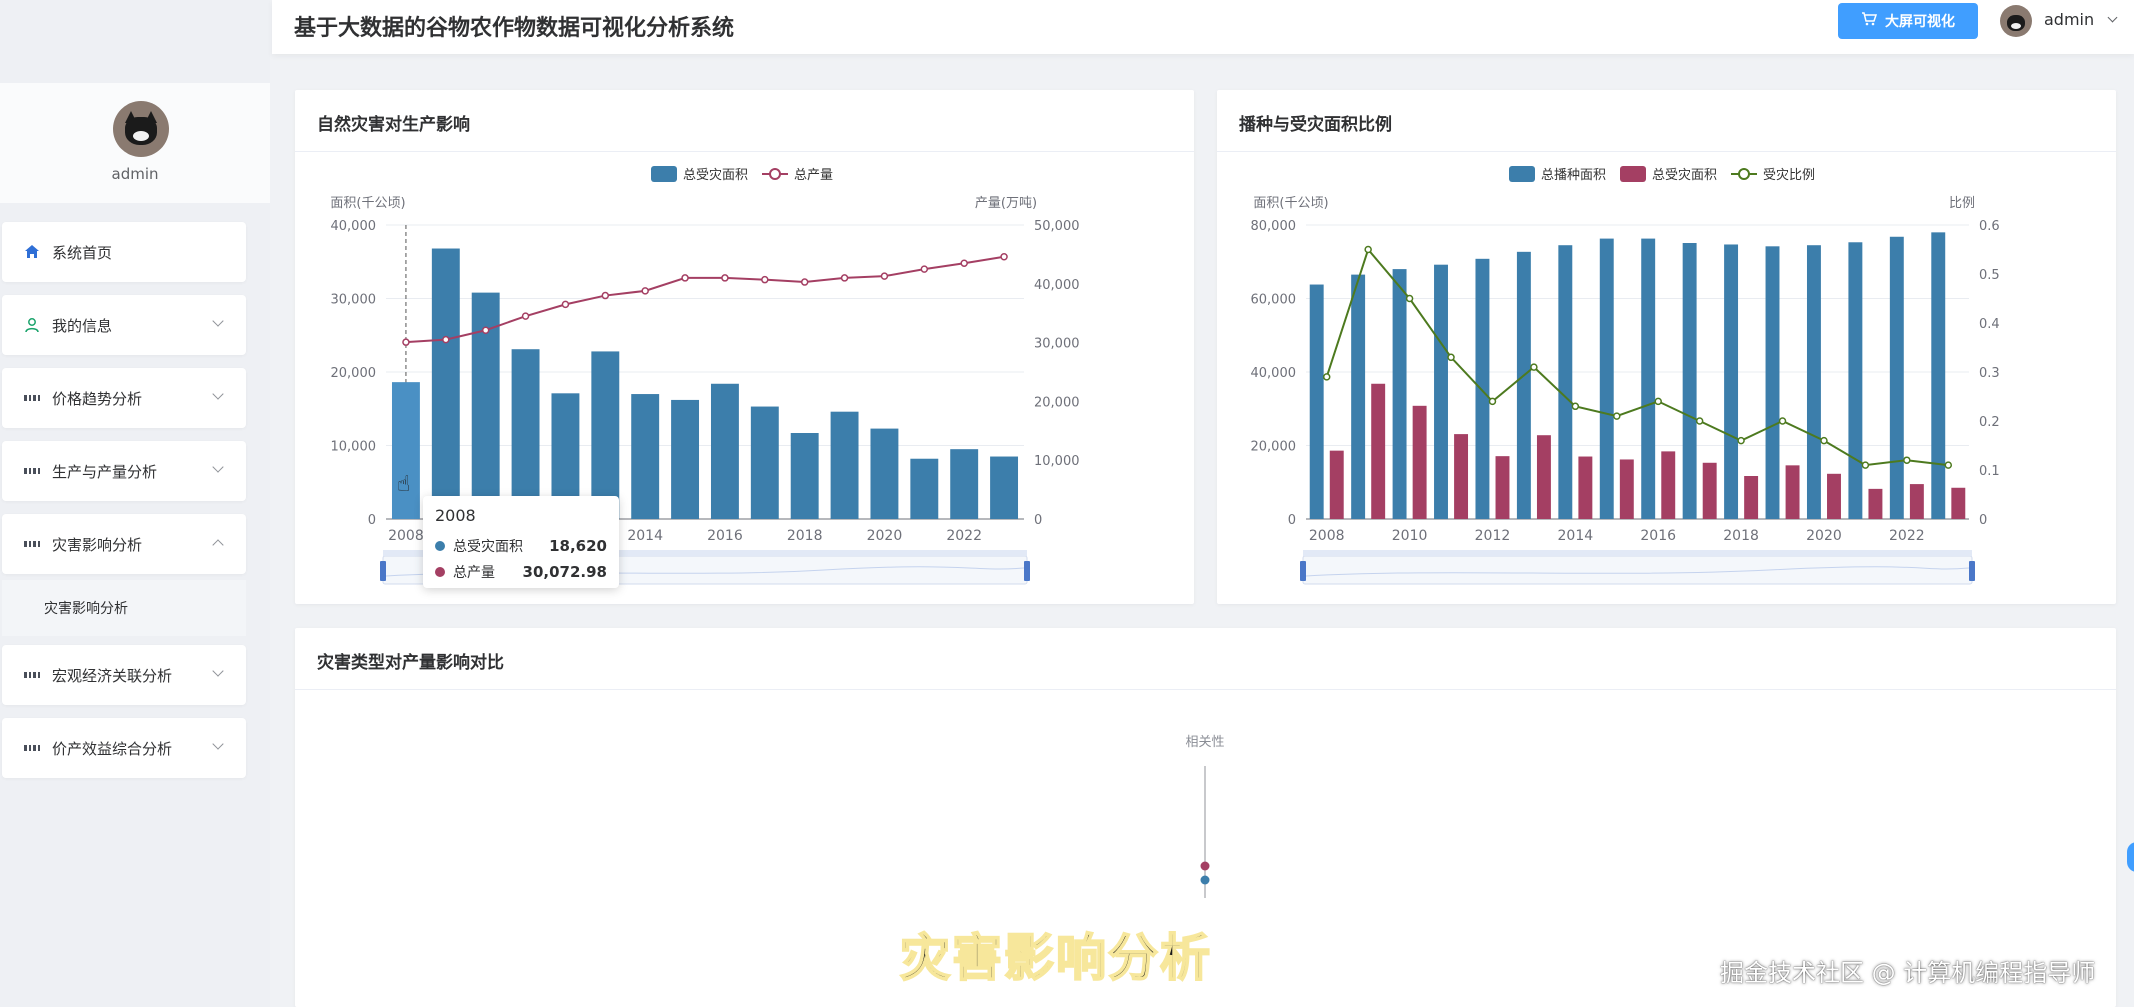  I want to click on sidebar-item-label: 系统首页, so click(82, 252).